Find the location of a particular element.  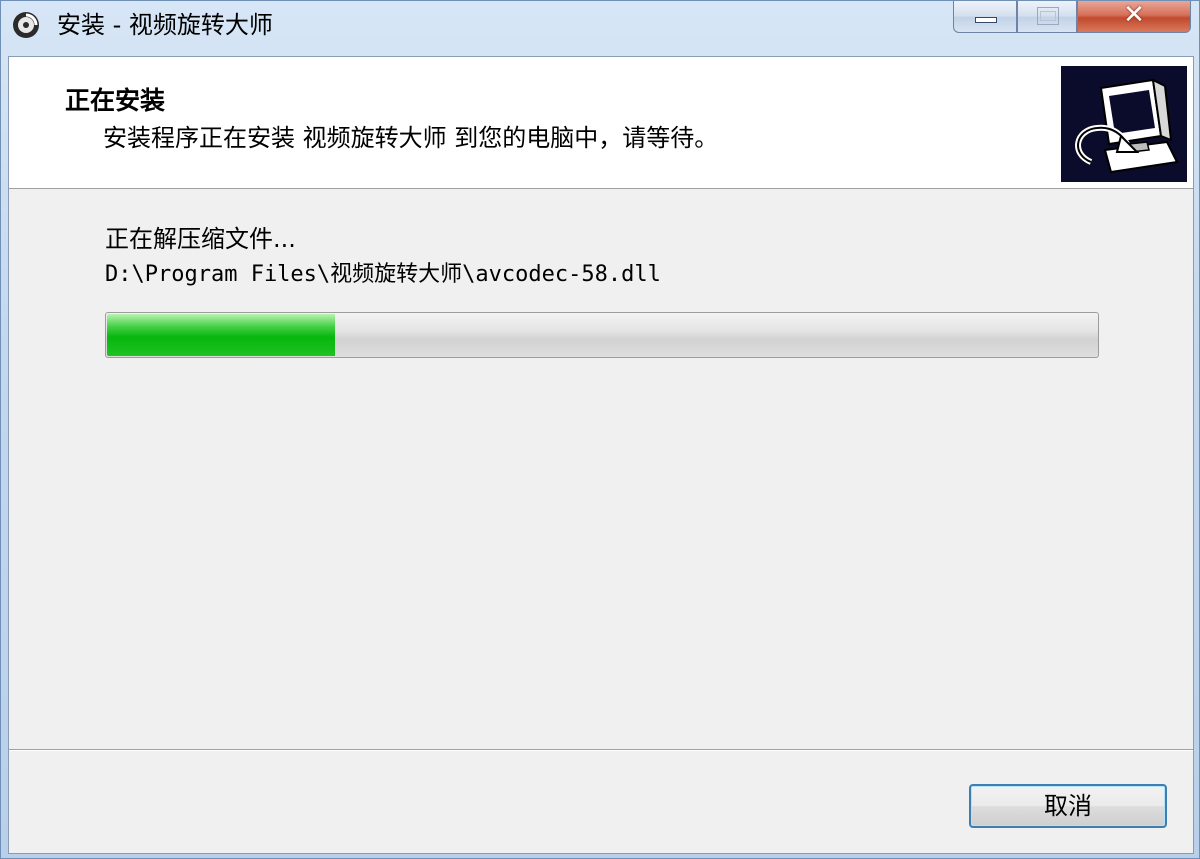

progress-fill is located at coordinates (221, 335).